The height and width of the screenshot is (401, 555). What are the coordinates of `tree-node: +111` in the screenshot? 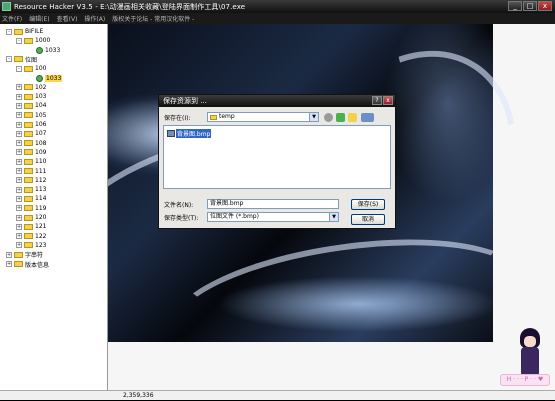 It's located at (31, 171).